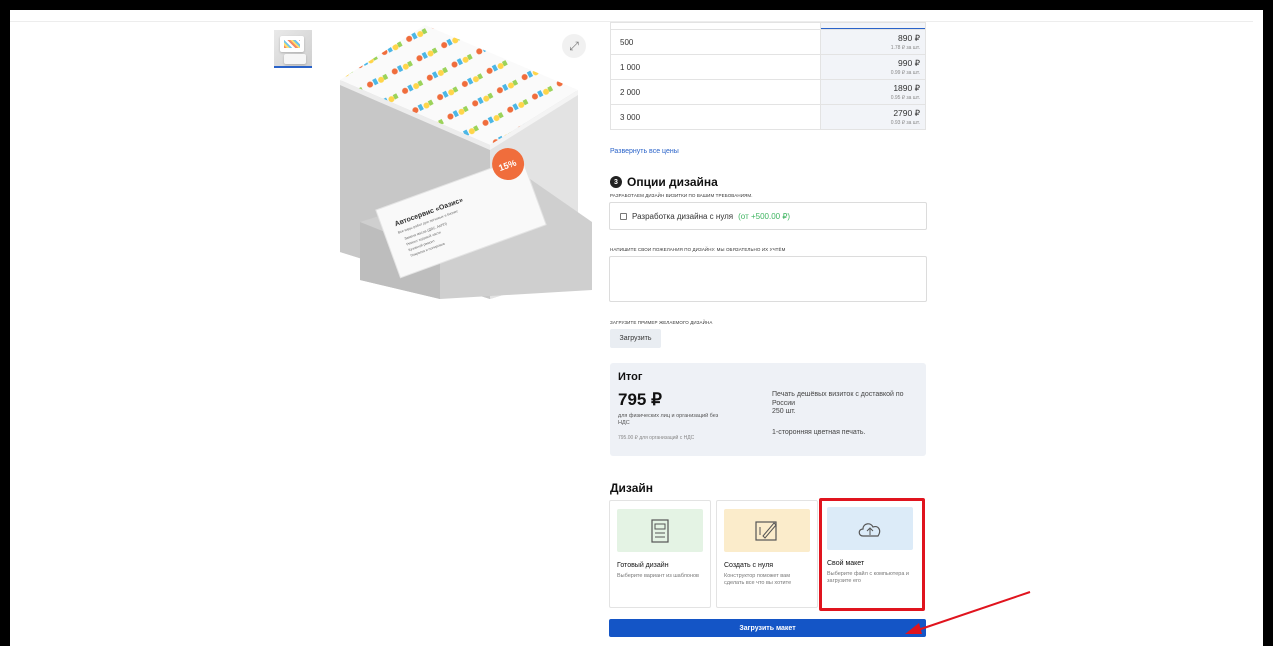 Image resolution: width=1273 pixels, height=646 pixels. Describe the element at coordinates (905, 97) in the screenshot. I see `unit-price: 0.95 ₽ за шт.` at that location.